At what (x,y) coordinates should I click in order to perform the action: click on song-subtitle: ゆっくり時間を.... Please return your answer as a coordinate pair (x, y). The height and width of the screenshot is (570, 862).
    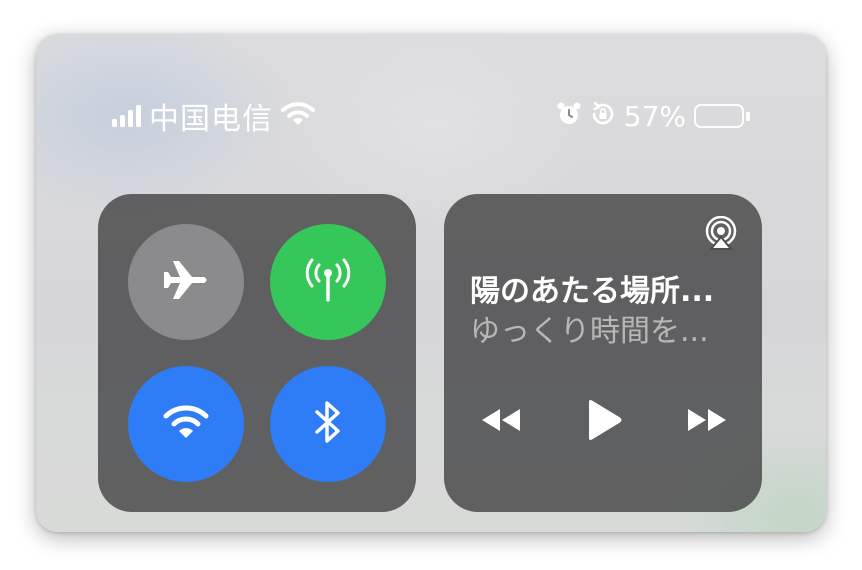
    Looking at the image, I should click on (589, 331).